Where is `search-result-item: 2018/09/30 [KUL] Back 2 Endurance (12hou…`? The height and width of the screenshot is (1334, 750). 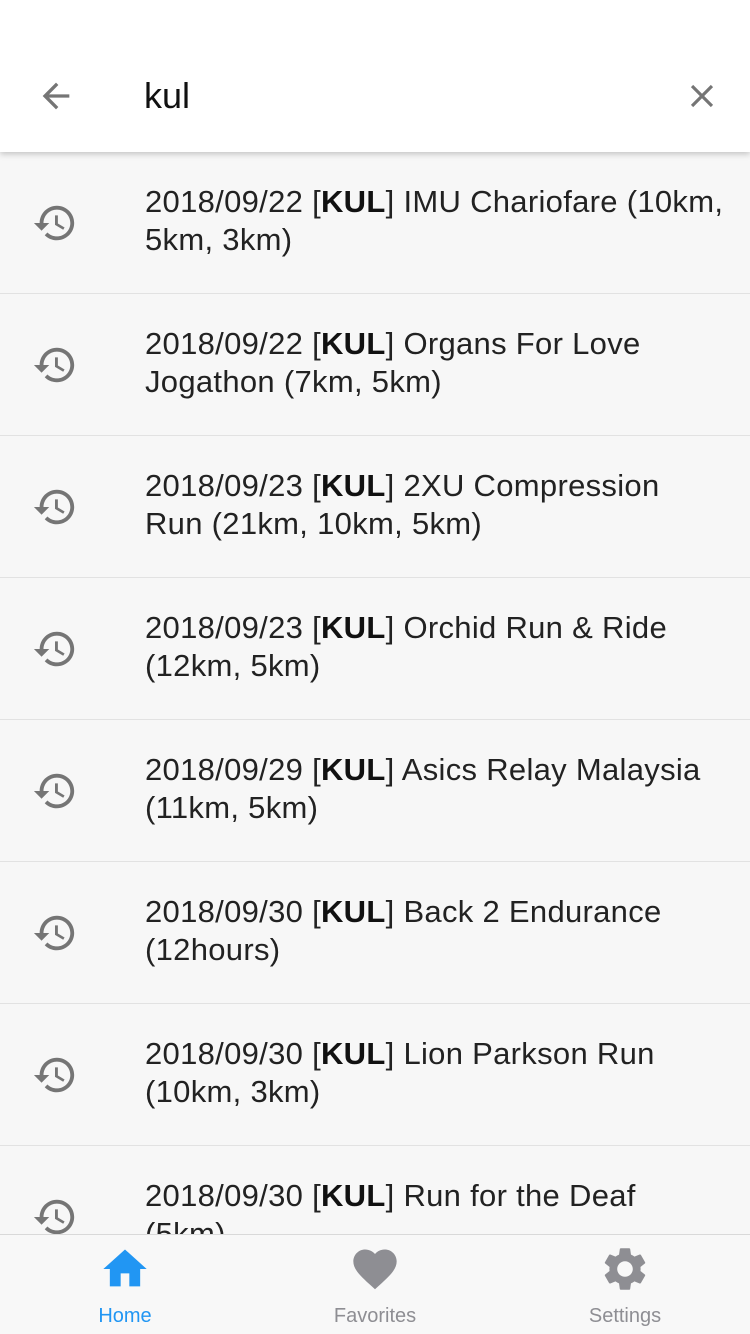 search-result-item: 2018/09/30 [KUL] Back 2 Endurance (12hou… is located at coordinates (375, 933).